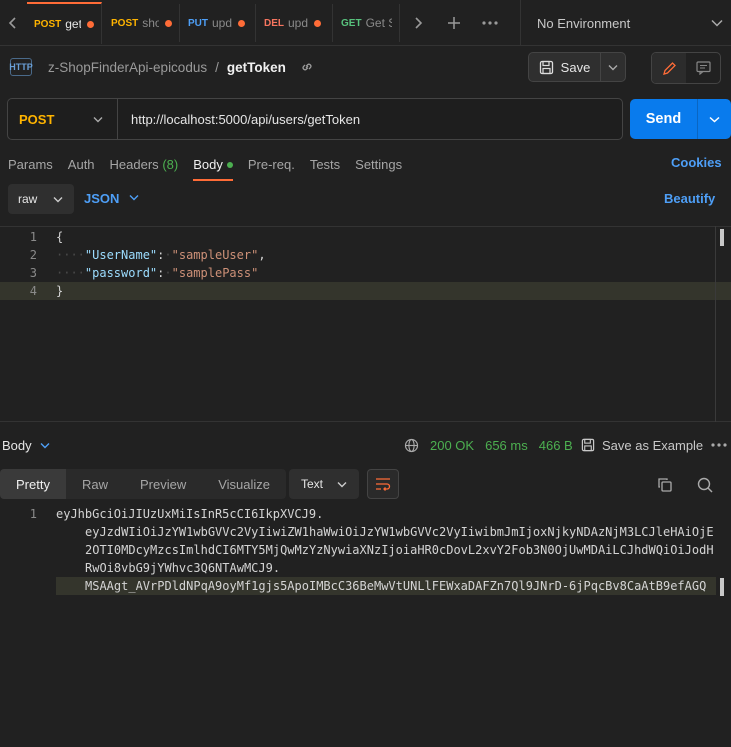 Image resolution: width=731 pixels, height=747 pixels. What do you see at coordinates (365, 445) in the screenshot?
I see `response-header: Body 200 OK 656 ms 466 B Save as Example` at bounding box center [365, 445].